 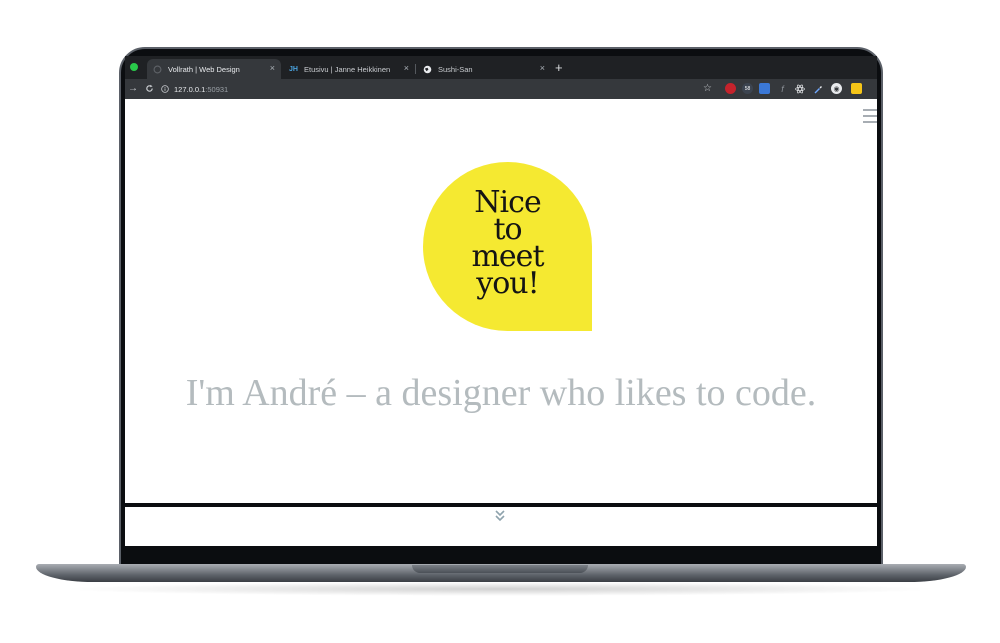 What do you see at coordinates (415, 69) in the screenshot?
I see `tab-separator` at bounding box center [415, 69].